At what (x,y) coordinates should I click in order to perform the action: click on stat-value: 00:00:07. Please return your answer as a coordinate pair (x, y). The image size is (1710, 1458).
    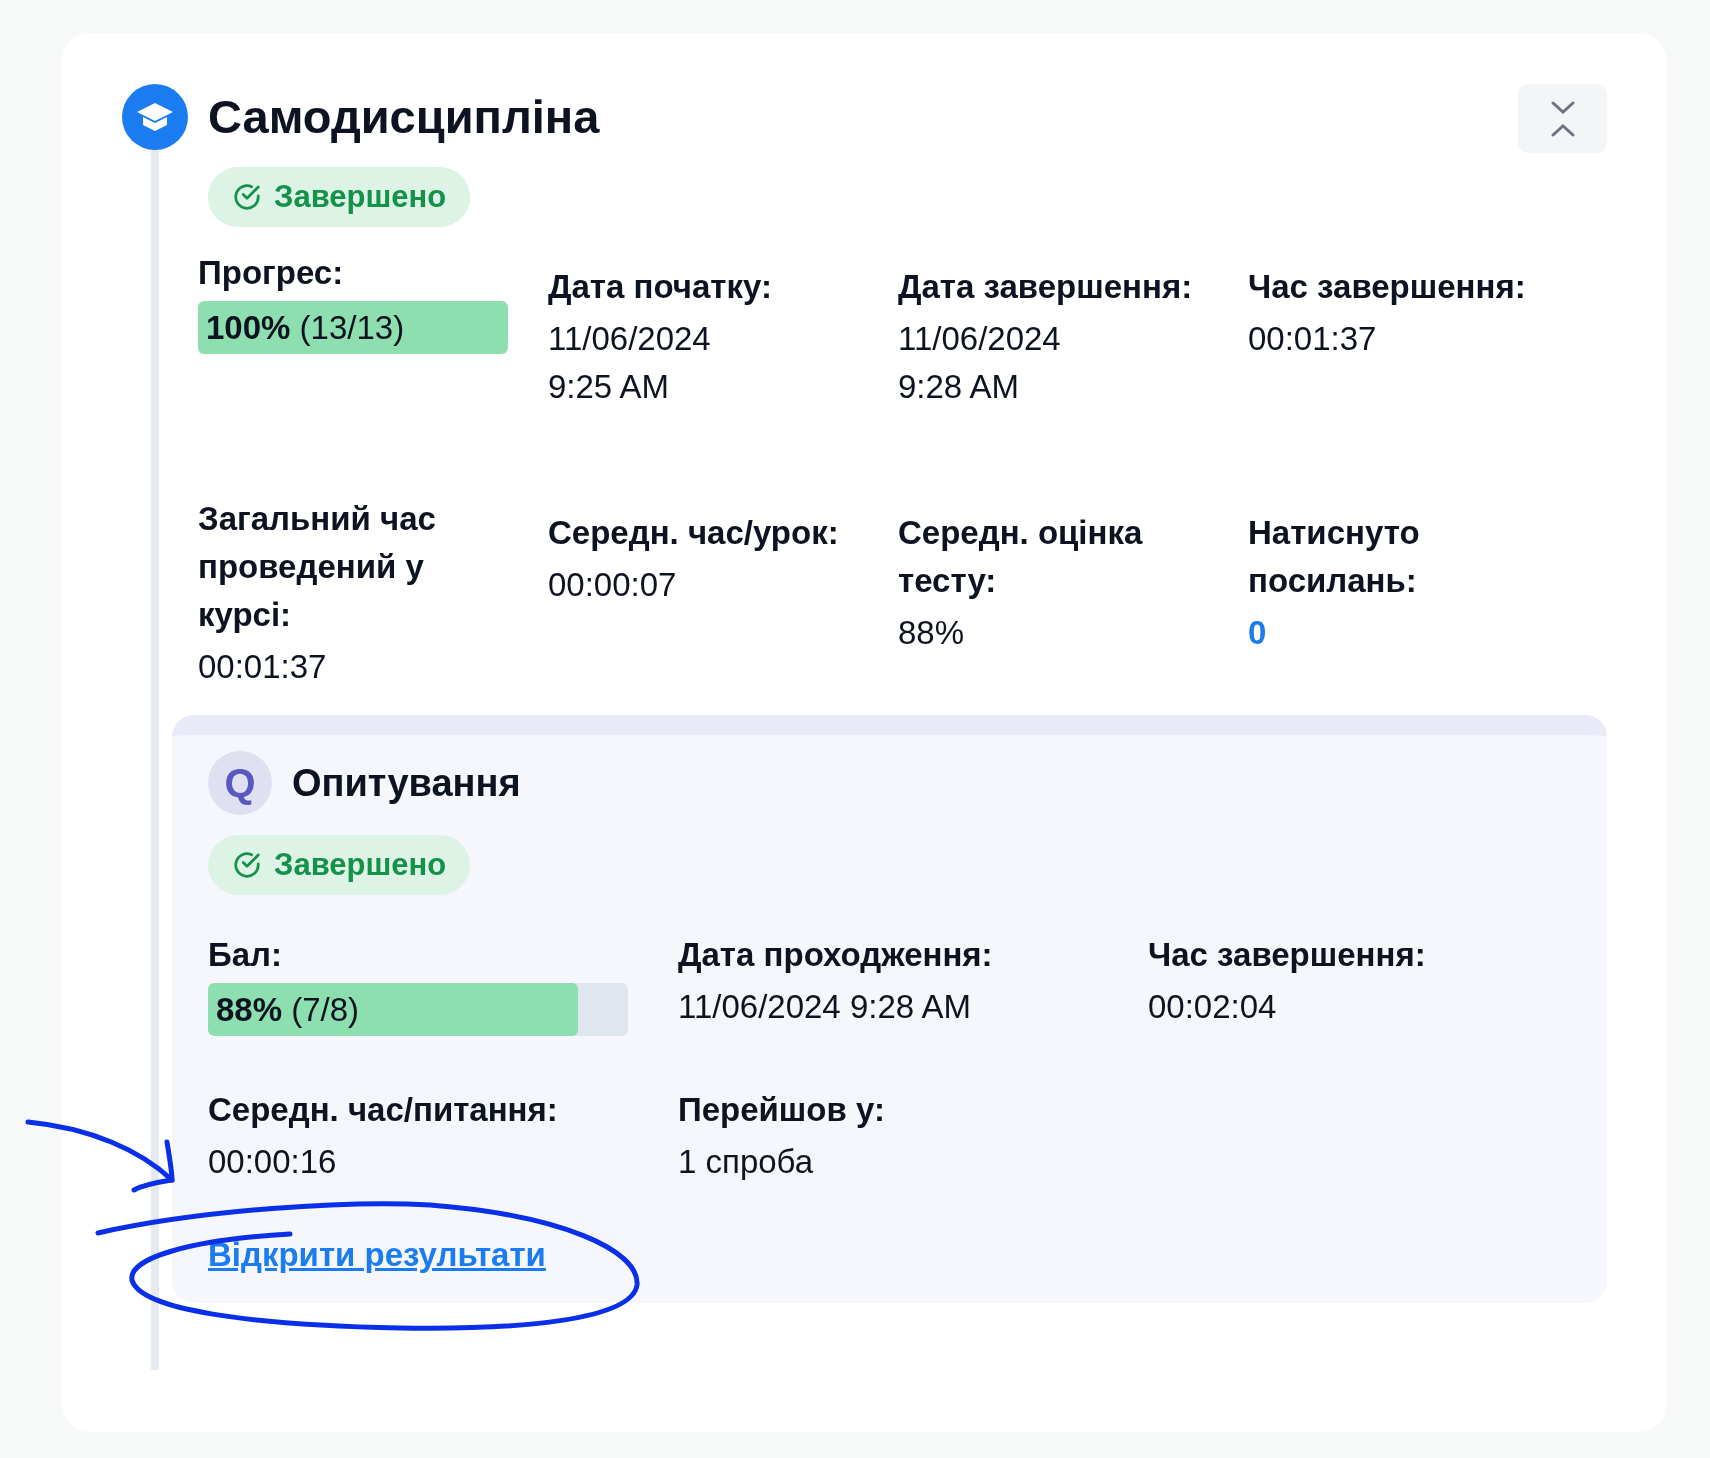
    Looking at the image, I should click on (613, 585).